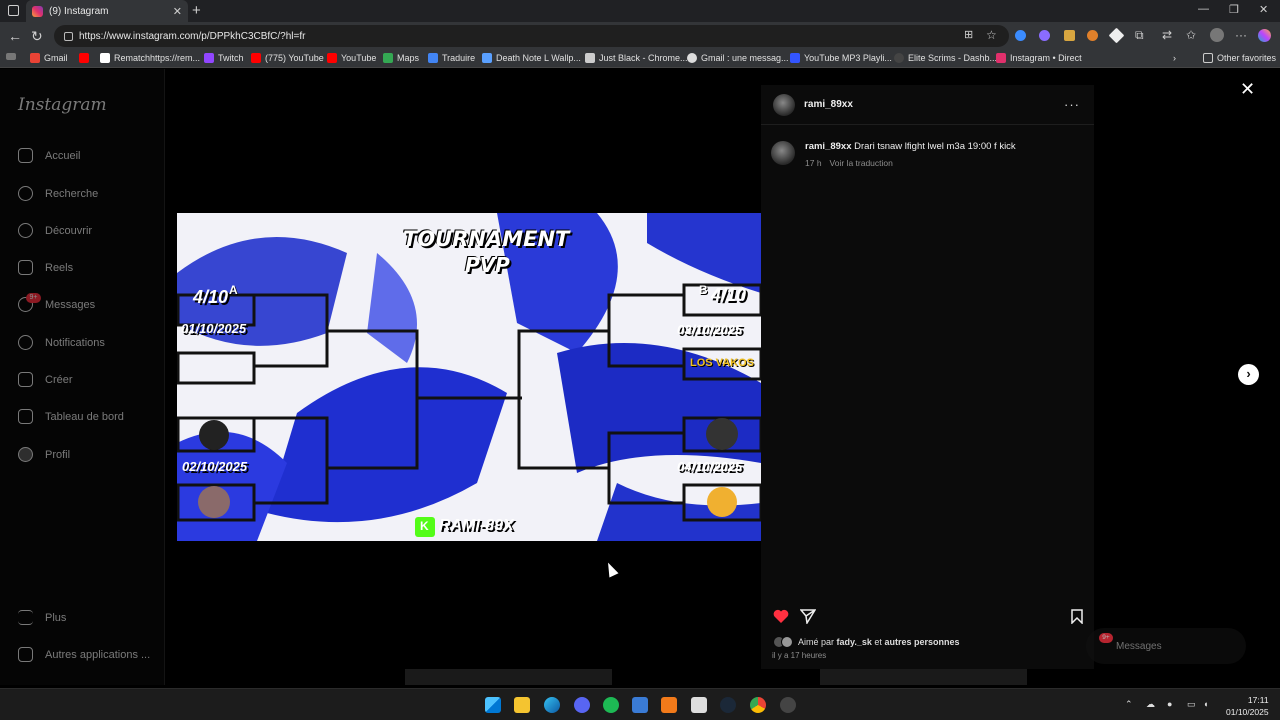 The height and width of the screenshot is (720, 1280). Describe the element at coordinates (813, 163) in the screenshot. I see `caption-time: 17 h` at that location.